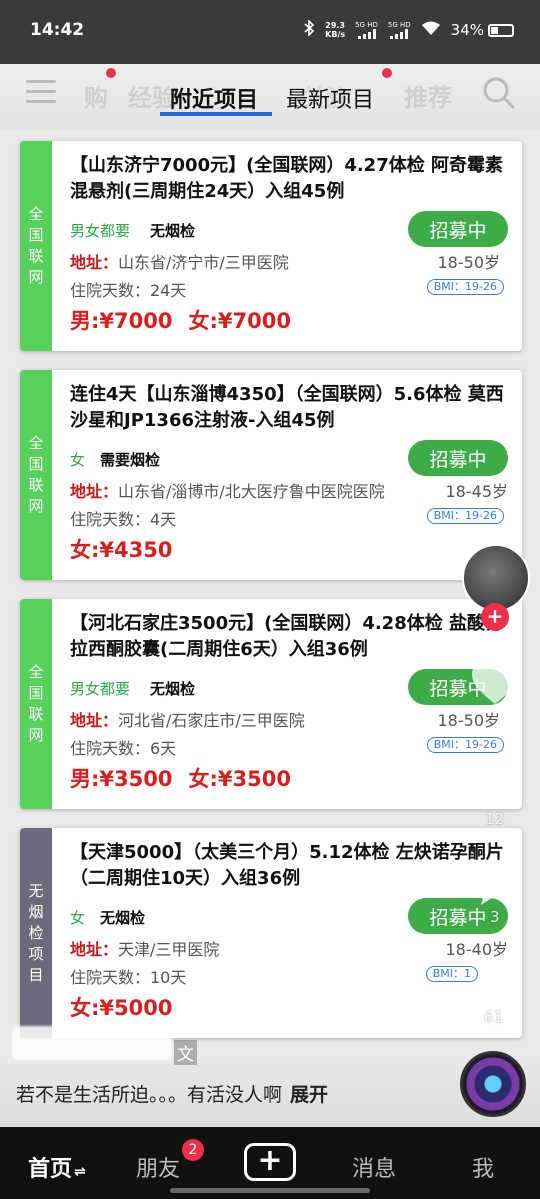 Image resolution: width=540 pixels, height=1199 pixels. I want to click on price: 女:¥5000, so click(121, 1008).